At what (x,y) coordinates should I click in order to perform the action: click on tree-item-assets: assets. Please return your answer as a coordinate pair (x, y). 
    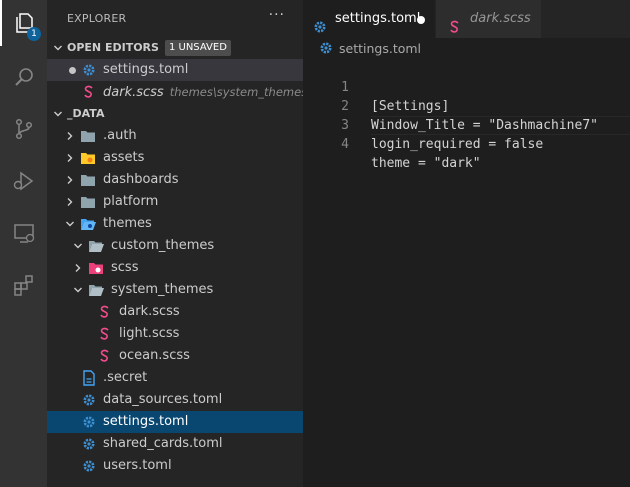
    Looking at the image, I should click on (175, 158).